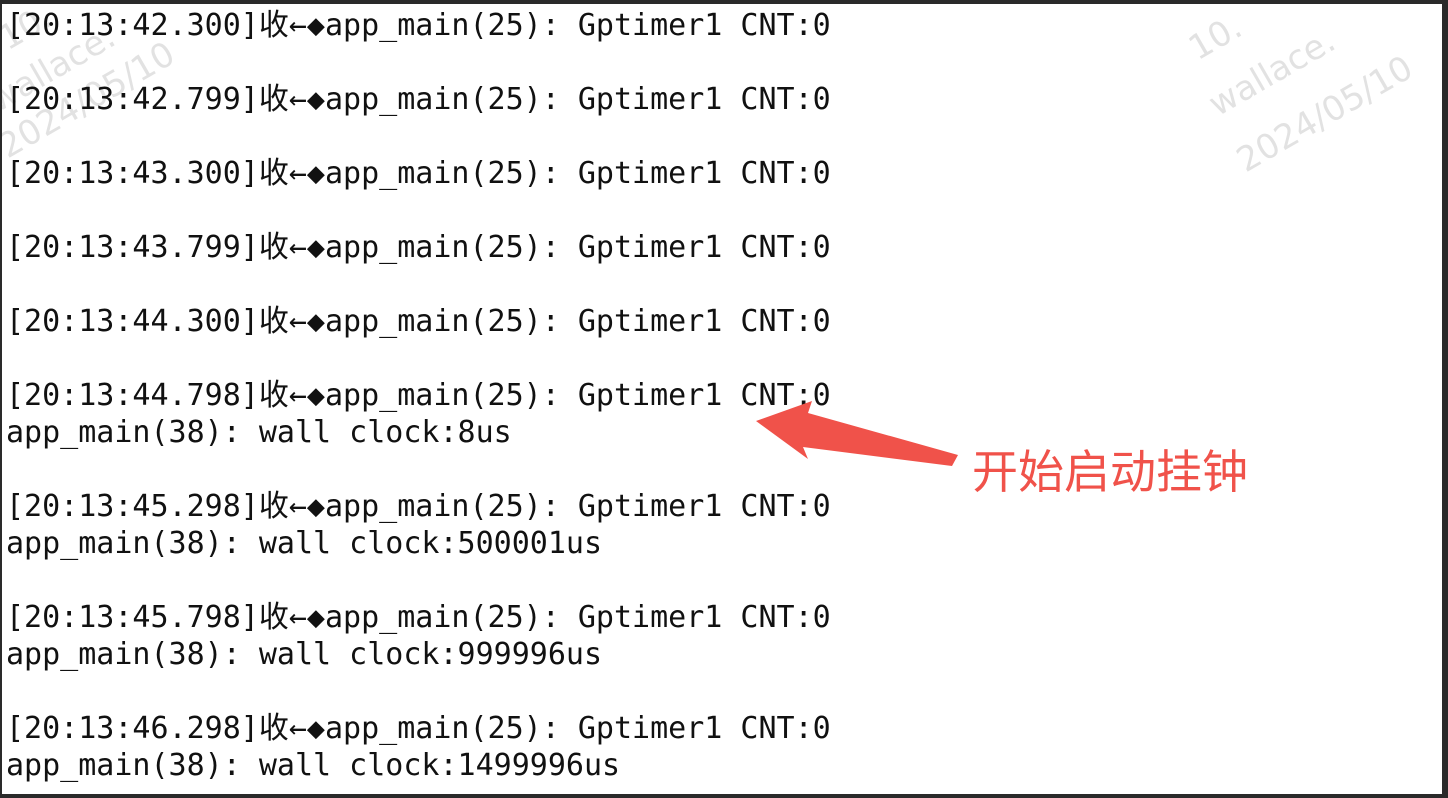 The image size is (1448, 798). Describe the element at coordinates (313, 765) in the screenshot. I see `log-line: app_main(38): wall clock:1499996us` at that location.